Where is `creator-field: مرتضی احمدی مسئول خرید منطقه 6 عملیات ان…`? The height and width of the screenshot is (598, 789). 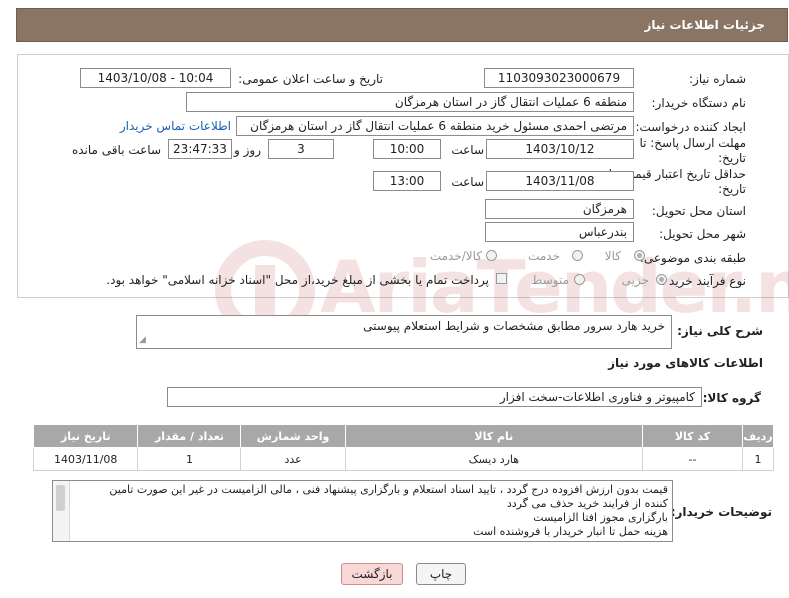 creator-field: مرتضی احمدی مسئول خرید منطقه 6 عملیات ان… is located at coordinates (435, 126).